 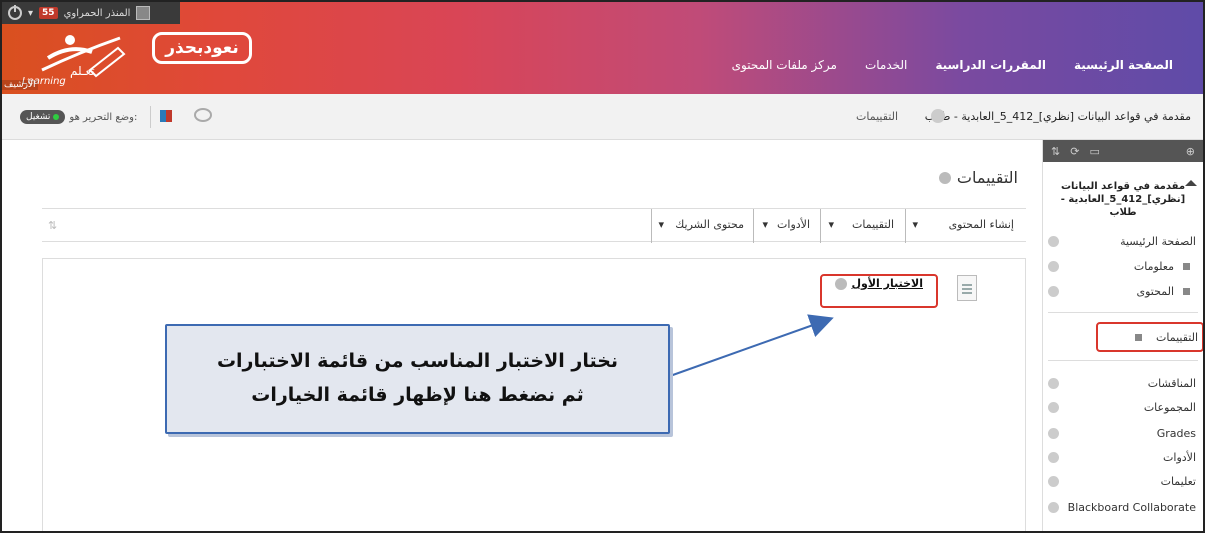 What do you see at coordinates (1123, 65) in the screenshot?
I see `nav-home: الصفحة الرئيسية` at bounding box center [1123, 65].